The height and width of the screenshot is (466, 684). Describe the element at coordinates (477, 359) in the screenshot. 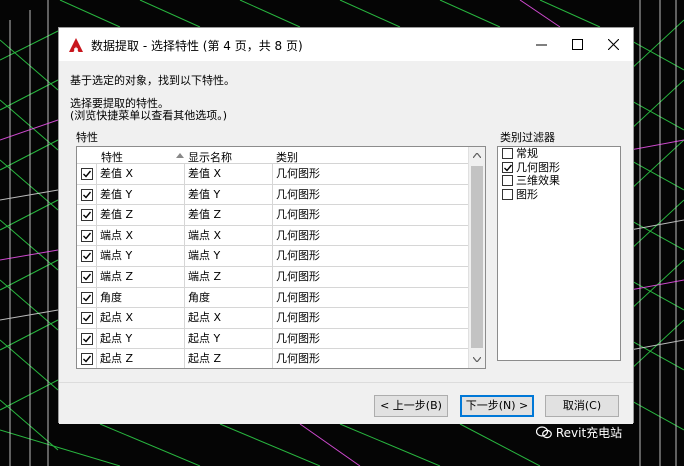

I see `scroll-down-button` at that location.